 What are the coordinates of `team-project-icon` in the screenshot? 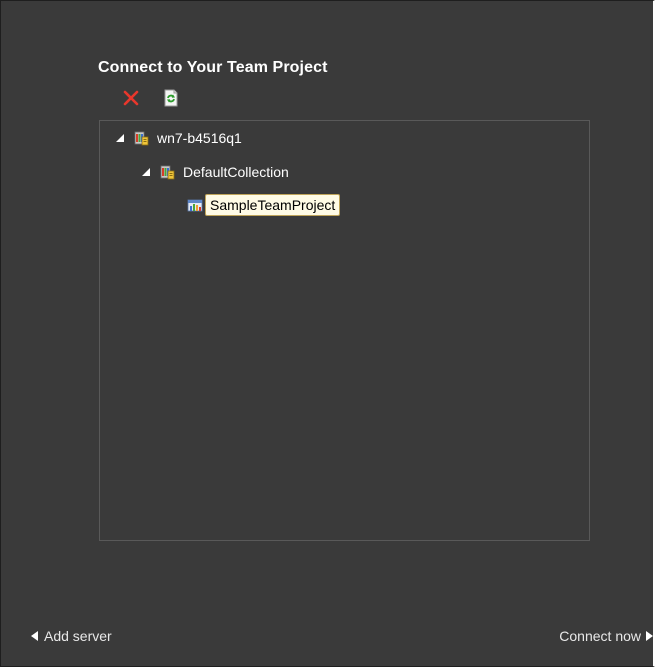 It's located at (195, 205).